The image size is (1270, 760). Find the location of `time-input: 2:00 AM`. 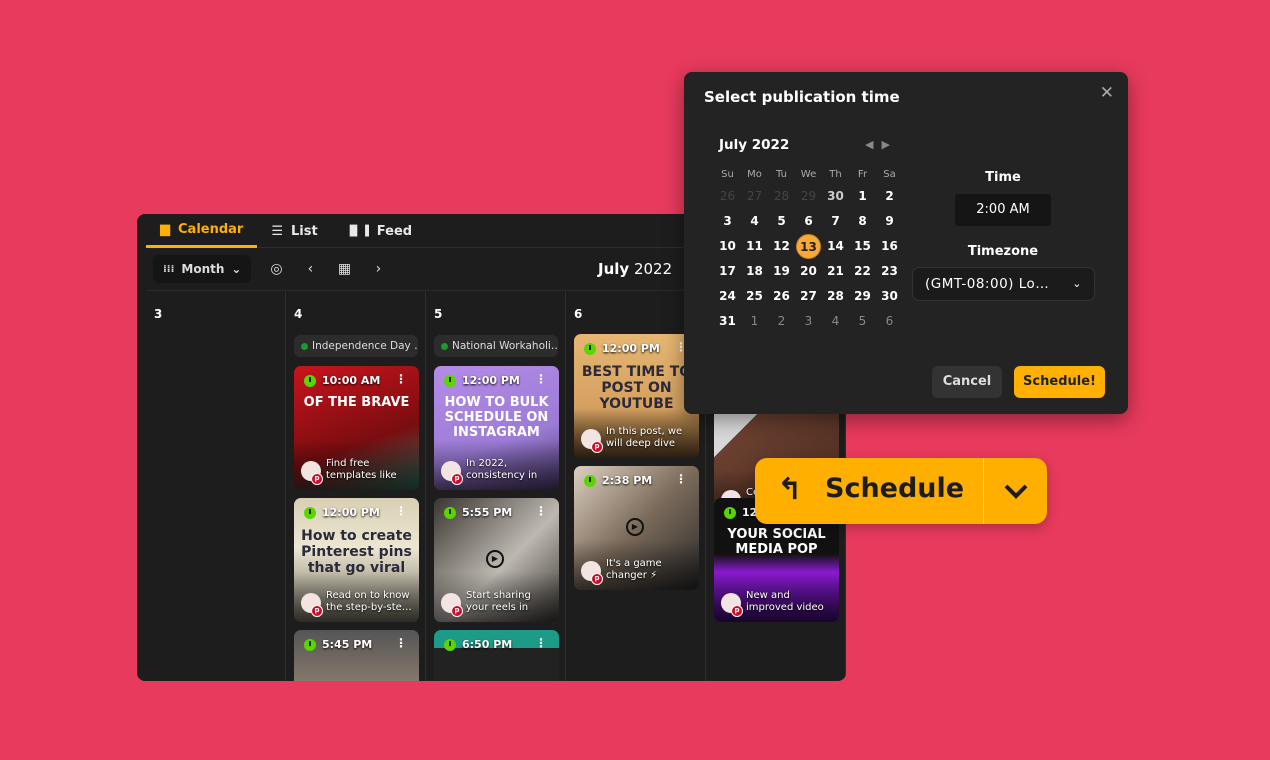

time-input: 2:00 AM is located at coordinates (1003, 210).